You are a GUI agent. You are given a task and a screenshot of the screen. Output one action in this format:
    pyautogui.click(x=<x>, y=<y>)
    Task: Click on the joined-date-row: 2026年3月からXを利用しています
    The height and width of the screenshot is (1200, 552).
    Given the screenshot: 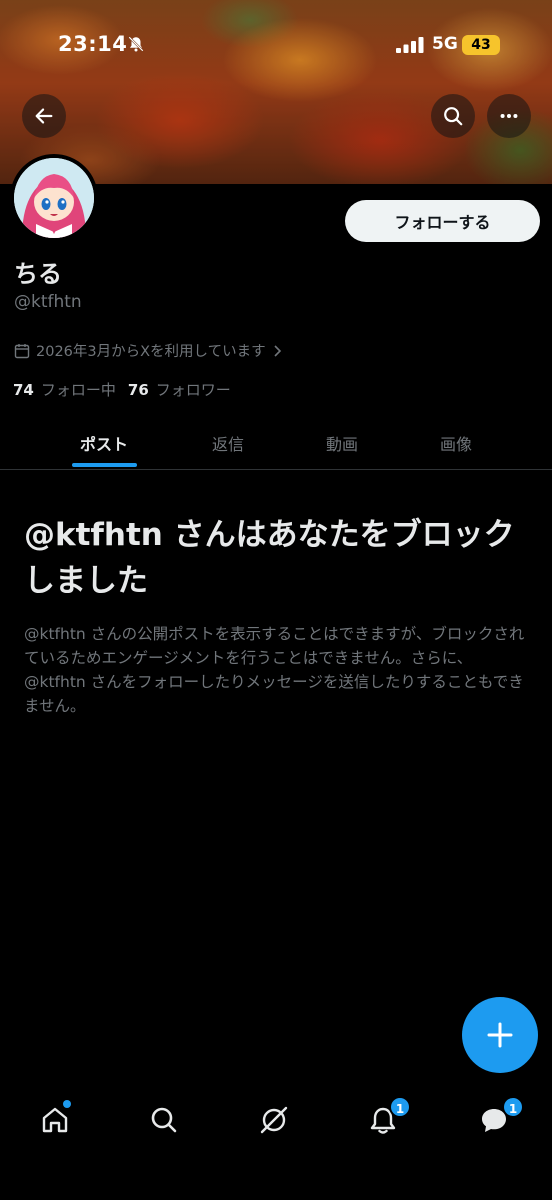 What is the action you would take?
    pyautogui.click(x=148, y=350)
    